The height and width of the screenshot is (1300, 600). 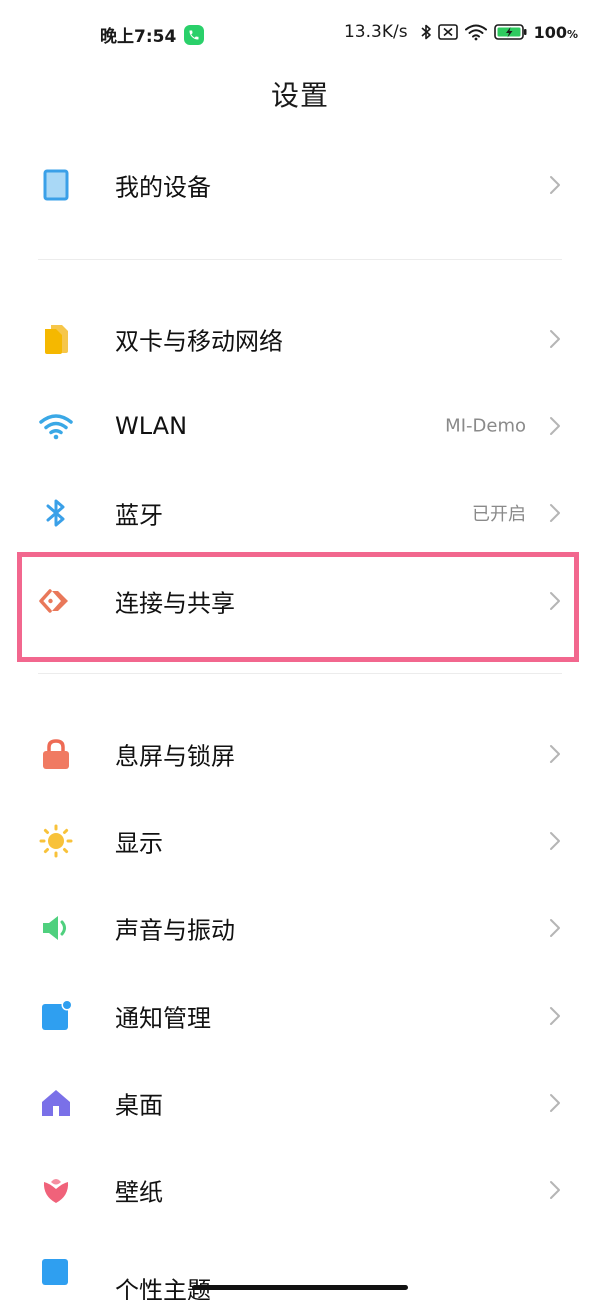 I want to click on settings-item-sound: 声音与振动, so click(x=300, y=927).